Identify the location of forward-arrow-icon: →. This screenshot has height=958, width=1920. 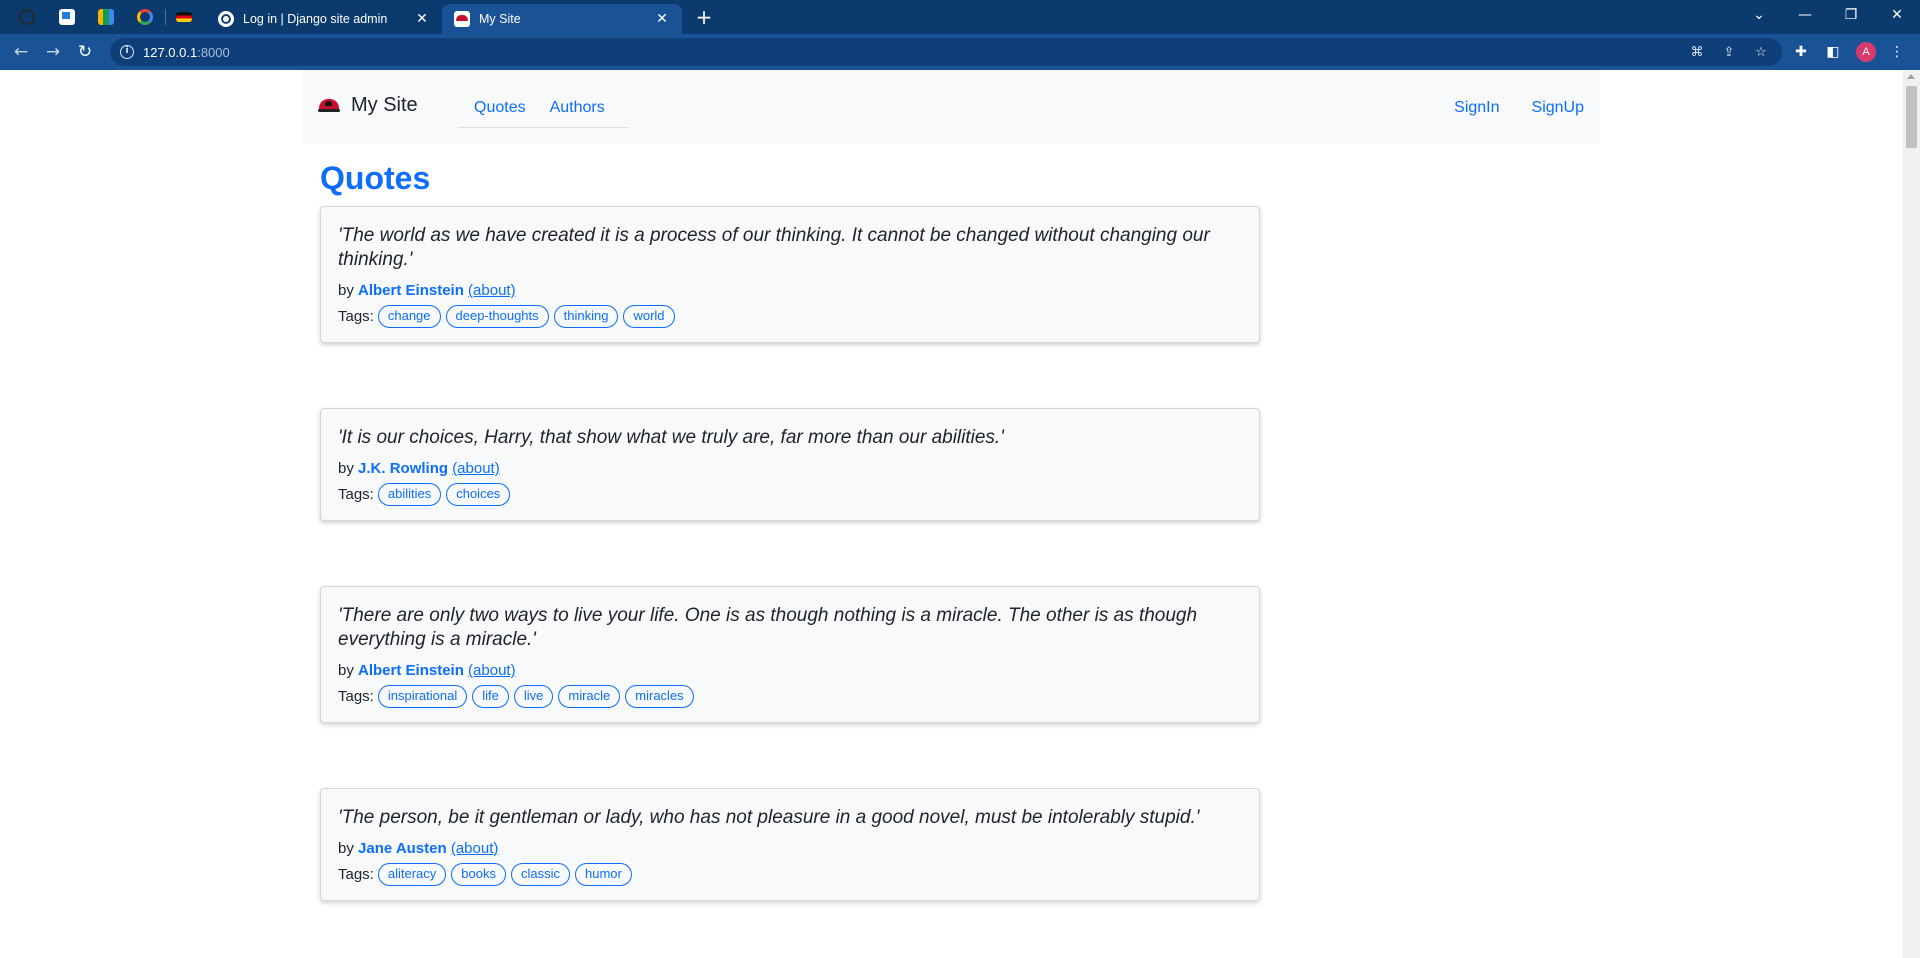
(53, 52).